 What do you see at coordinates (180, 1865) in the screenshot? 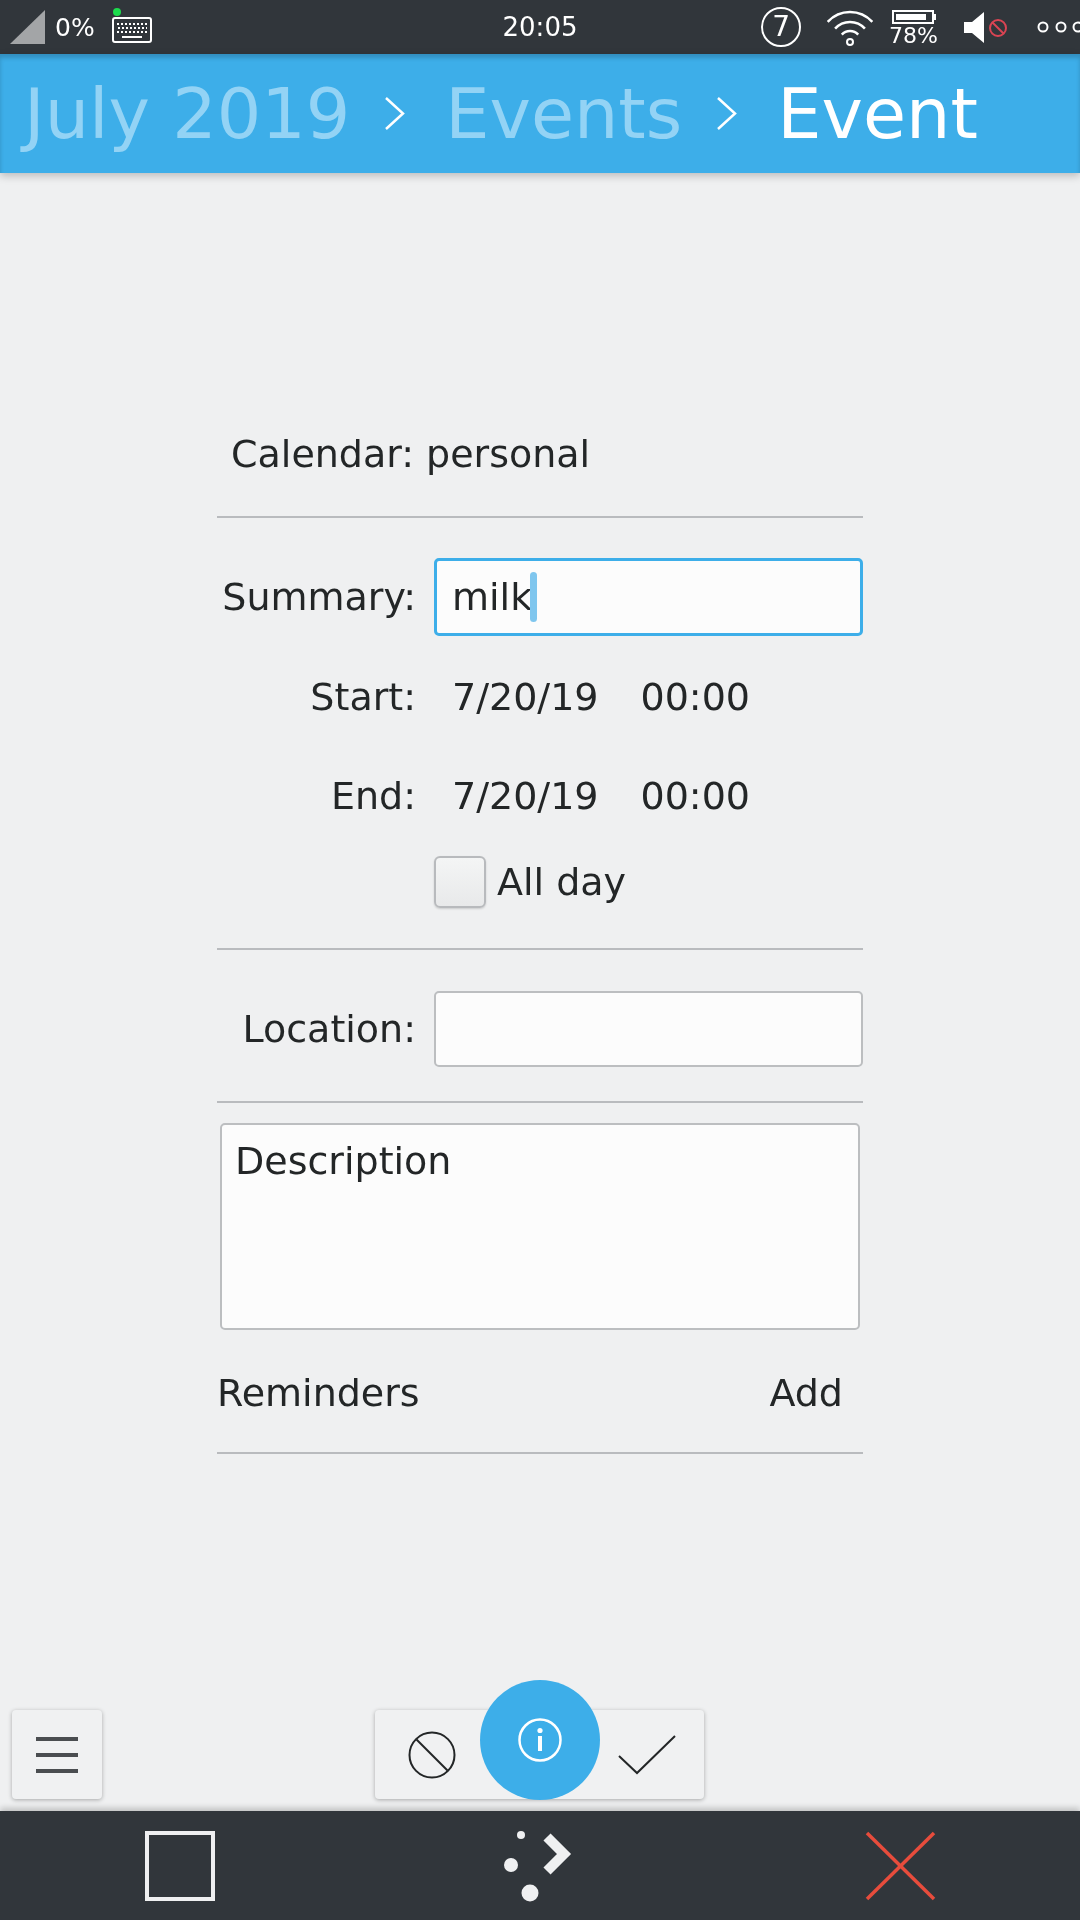
I see `square-icon` at bounding box center [180, 1865].